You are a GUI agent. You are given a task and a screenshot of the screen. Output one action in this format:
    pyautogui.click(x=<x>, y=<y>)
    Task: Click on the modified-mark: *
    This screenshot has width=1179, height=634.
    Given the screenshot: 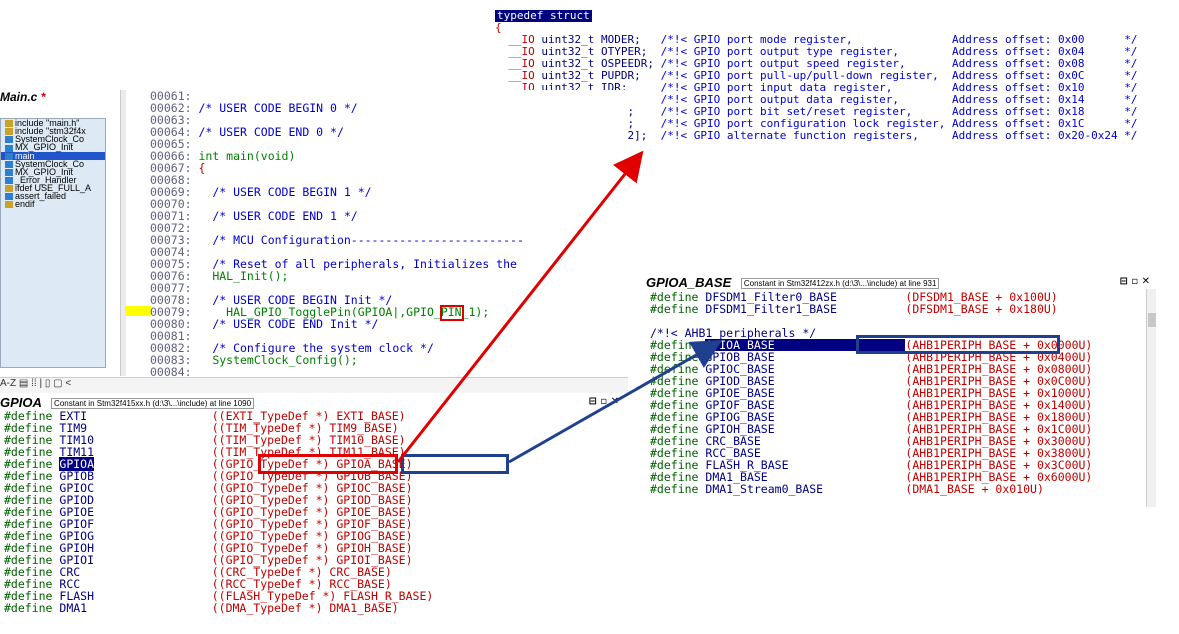 What is the action you would take?
    pyautogui.click(x=43, y=97)
    